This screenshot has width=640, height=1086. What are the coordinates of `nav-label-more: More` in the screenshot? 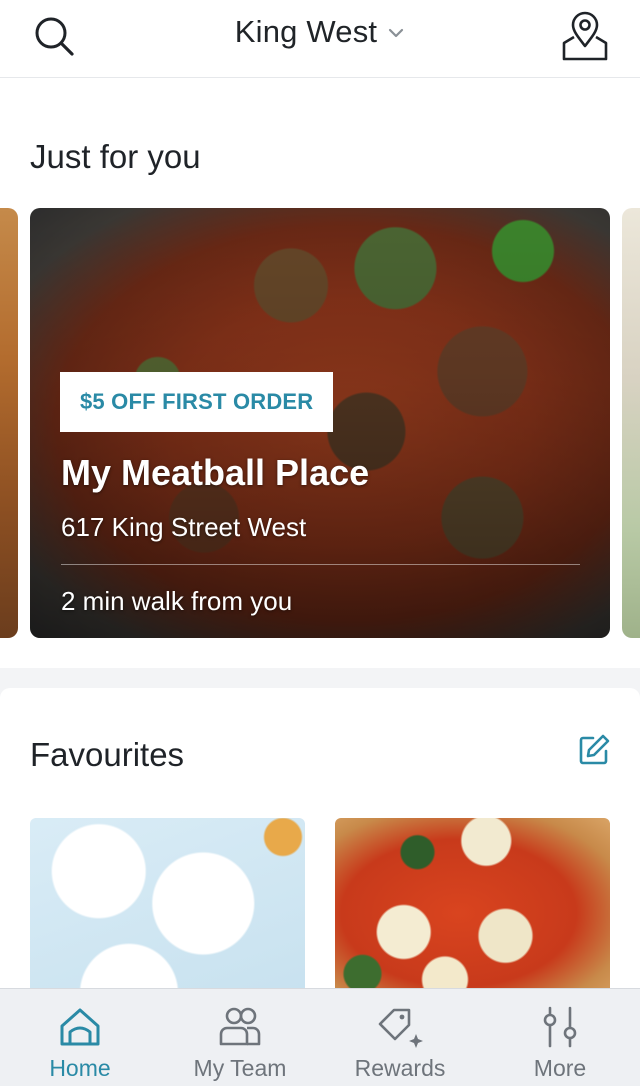 It's located at (560, 1068).